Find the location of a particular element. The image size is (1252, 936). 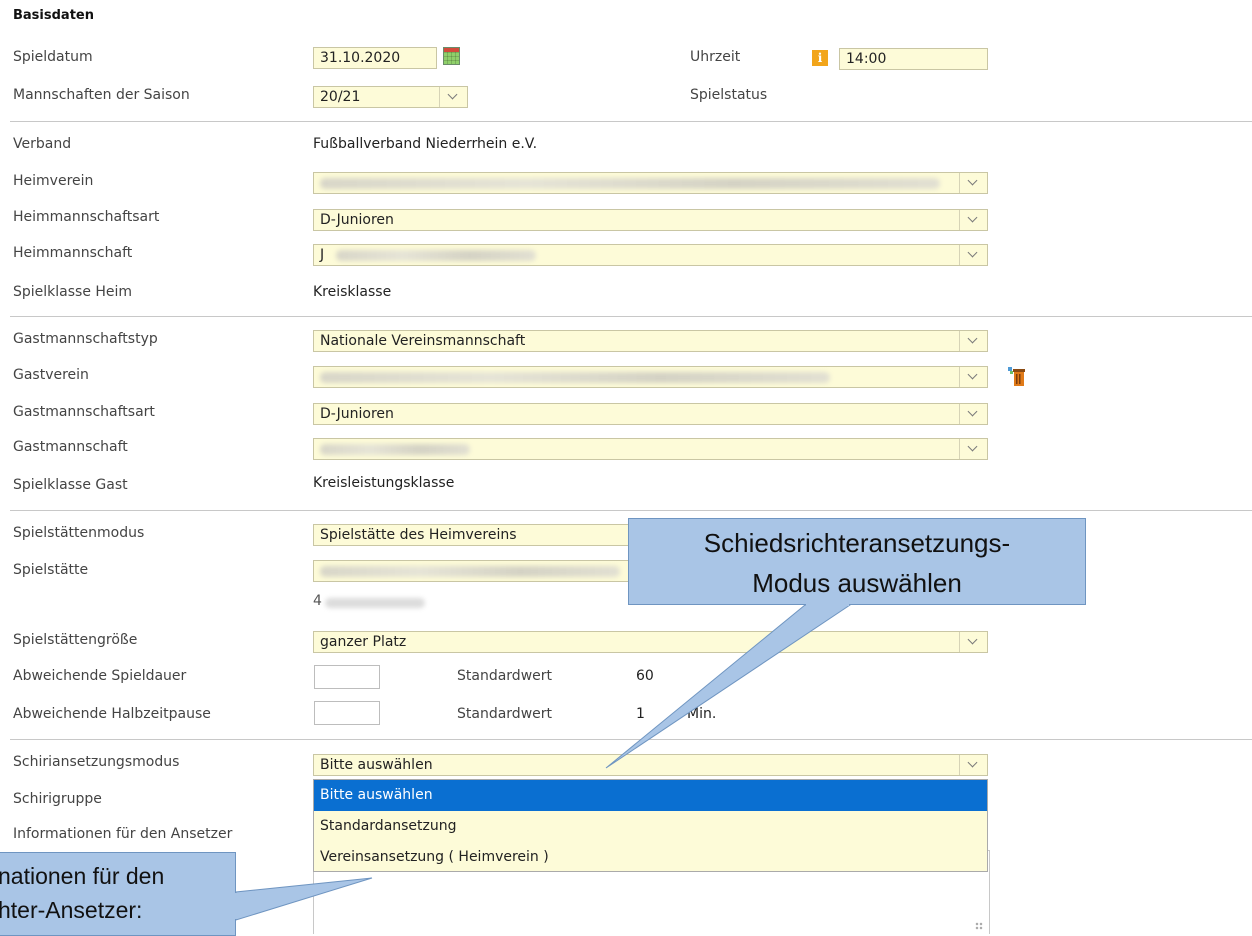

callout-line: hter-Ansetzer: is located at coordinates (71, 910).